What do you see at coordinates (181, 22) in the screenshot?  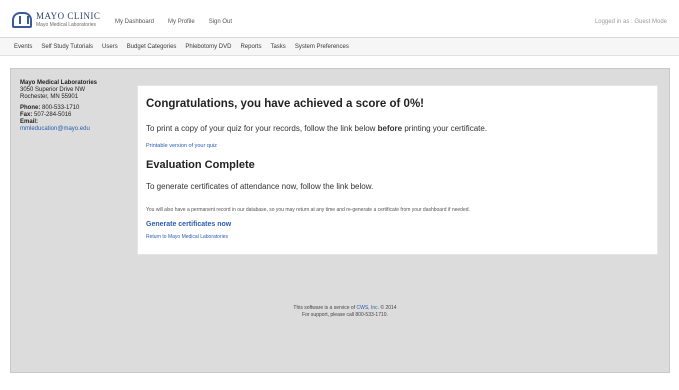 I see `nav-my-profile: My Profile` at bounding box center [181, 22].